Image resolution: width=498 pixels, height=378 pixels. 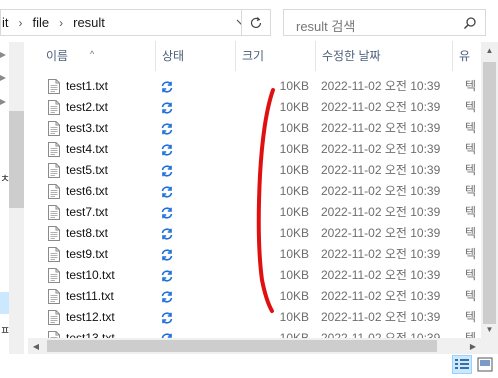 What do you see at coordinates (466, 56) in the screenshot?
I see `column-header-type: 유` at bounding box center [466, 56].